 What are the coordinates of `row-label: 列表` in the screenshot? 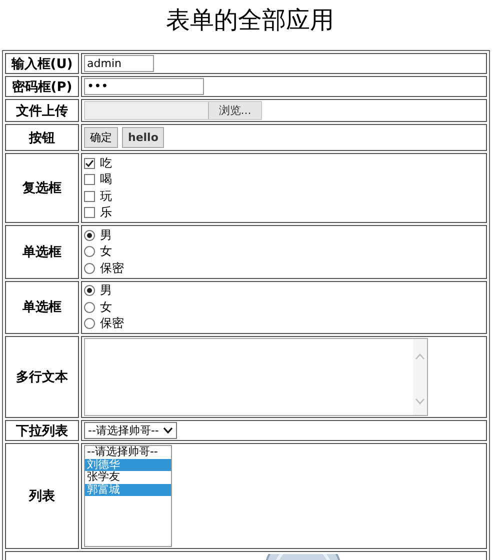 It's located at (42, 496).